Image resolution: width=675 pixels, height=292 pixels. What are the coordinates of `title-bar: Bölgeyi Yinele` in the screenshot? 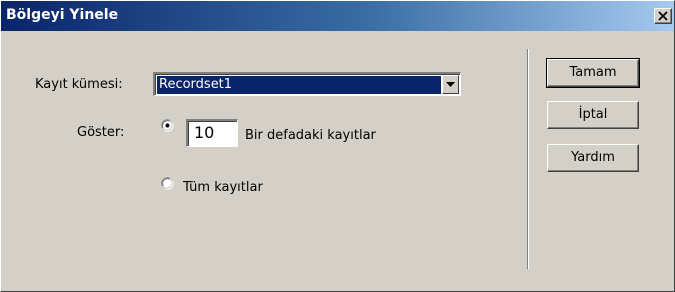 It's located at (337, 16).